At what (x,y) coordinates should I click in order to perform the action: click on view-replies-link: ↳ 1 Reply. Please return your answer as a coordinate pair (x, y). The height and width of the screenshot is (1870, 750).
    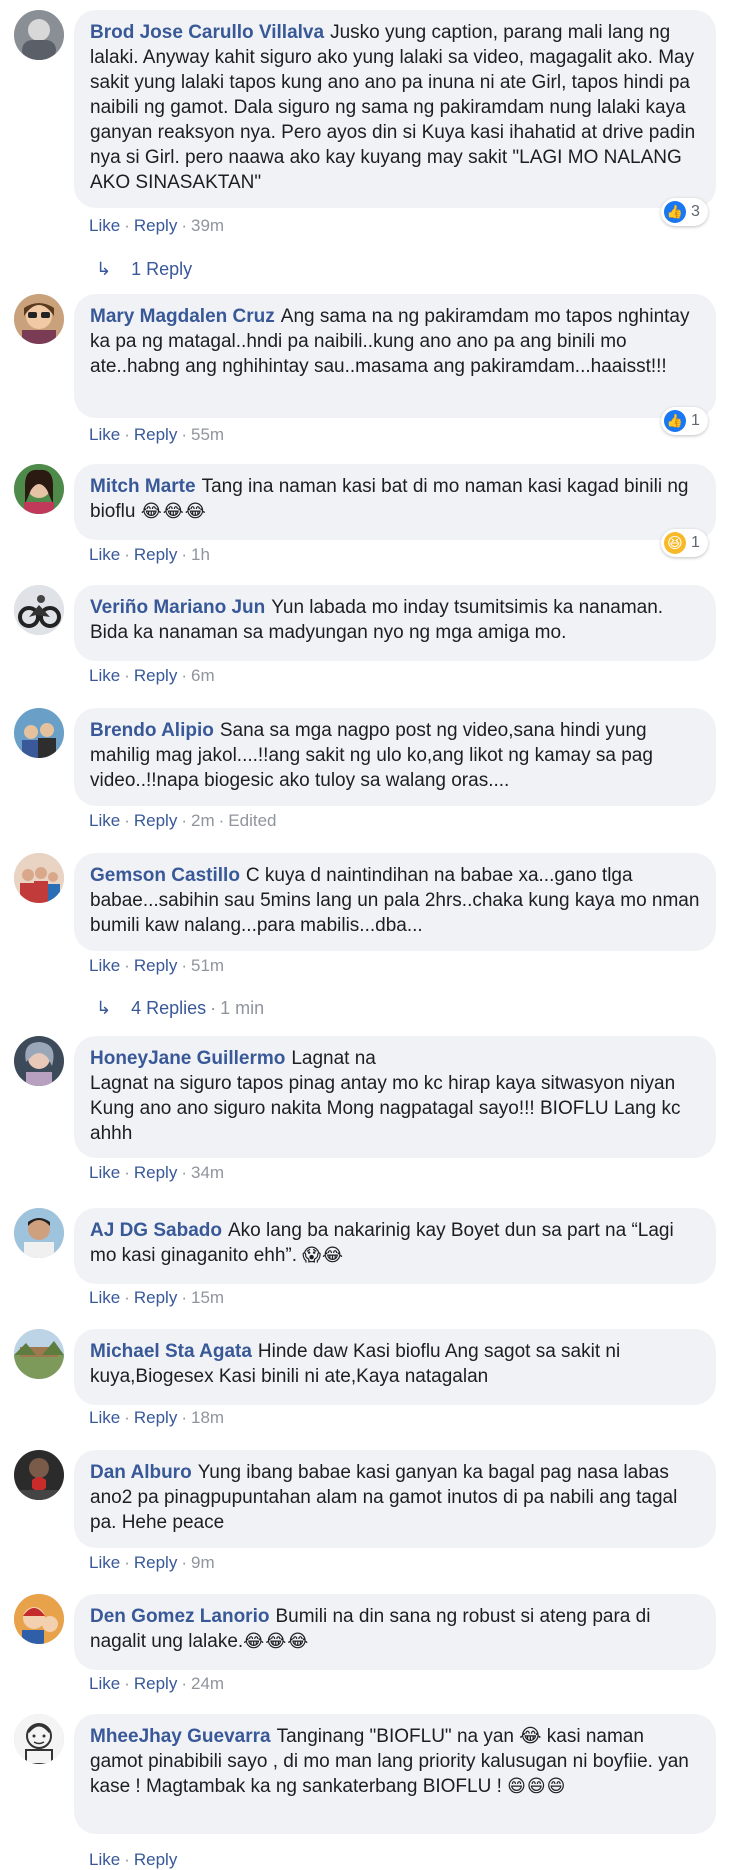
    Looking at the image, I should click on (144, 269).